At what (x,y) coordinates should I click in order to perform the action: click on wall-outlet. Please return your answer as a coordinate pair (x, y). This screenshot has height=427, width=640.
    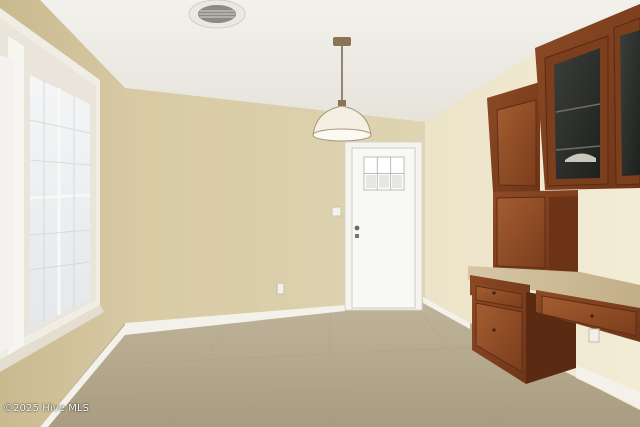
    Looking at the image, I should click on (280, 288).